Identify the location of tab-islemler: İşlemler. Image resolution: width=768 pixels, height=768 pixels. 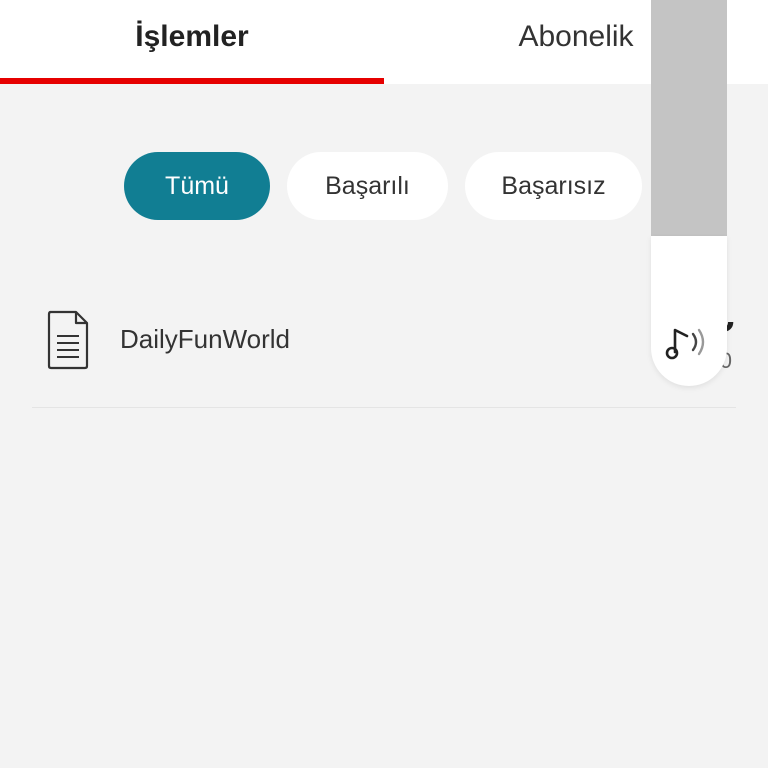
(192, 42).